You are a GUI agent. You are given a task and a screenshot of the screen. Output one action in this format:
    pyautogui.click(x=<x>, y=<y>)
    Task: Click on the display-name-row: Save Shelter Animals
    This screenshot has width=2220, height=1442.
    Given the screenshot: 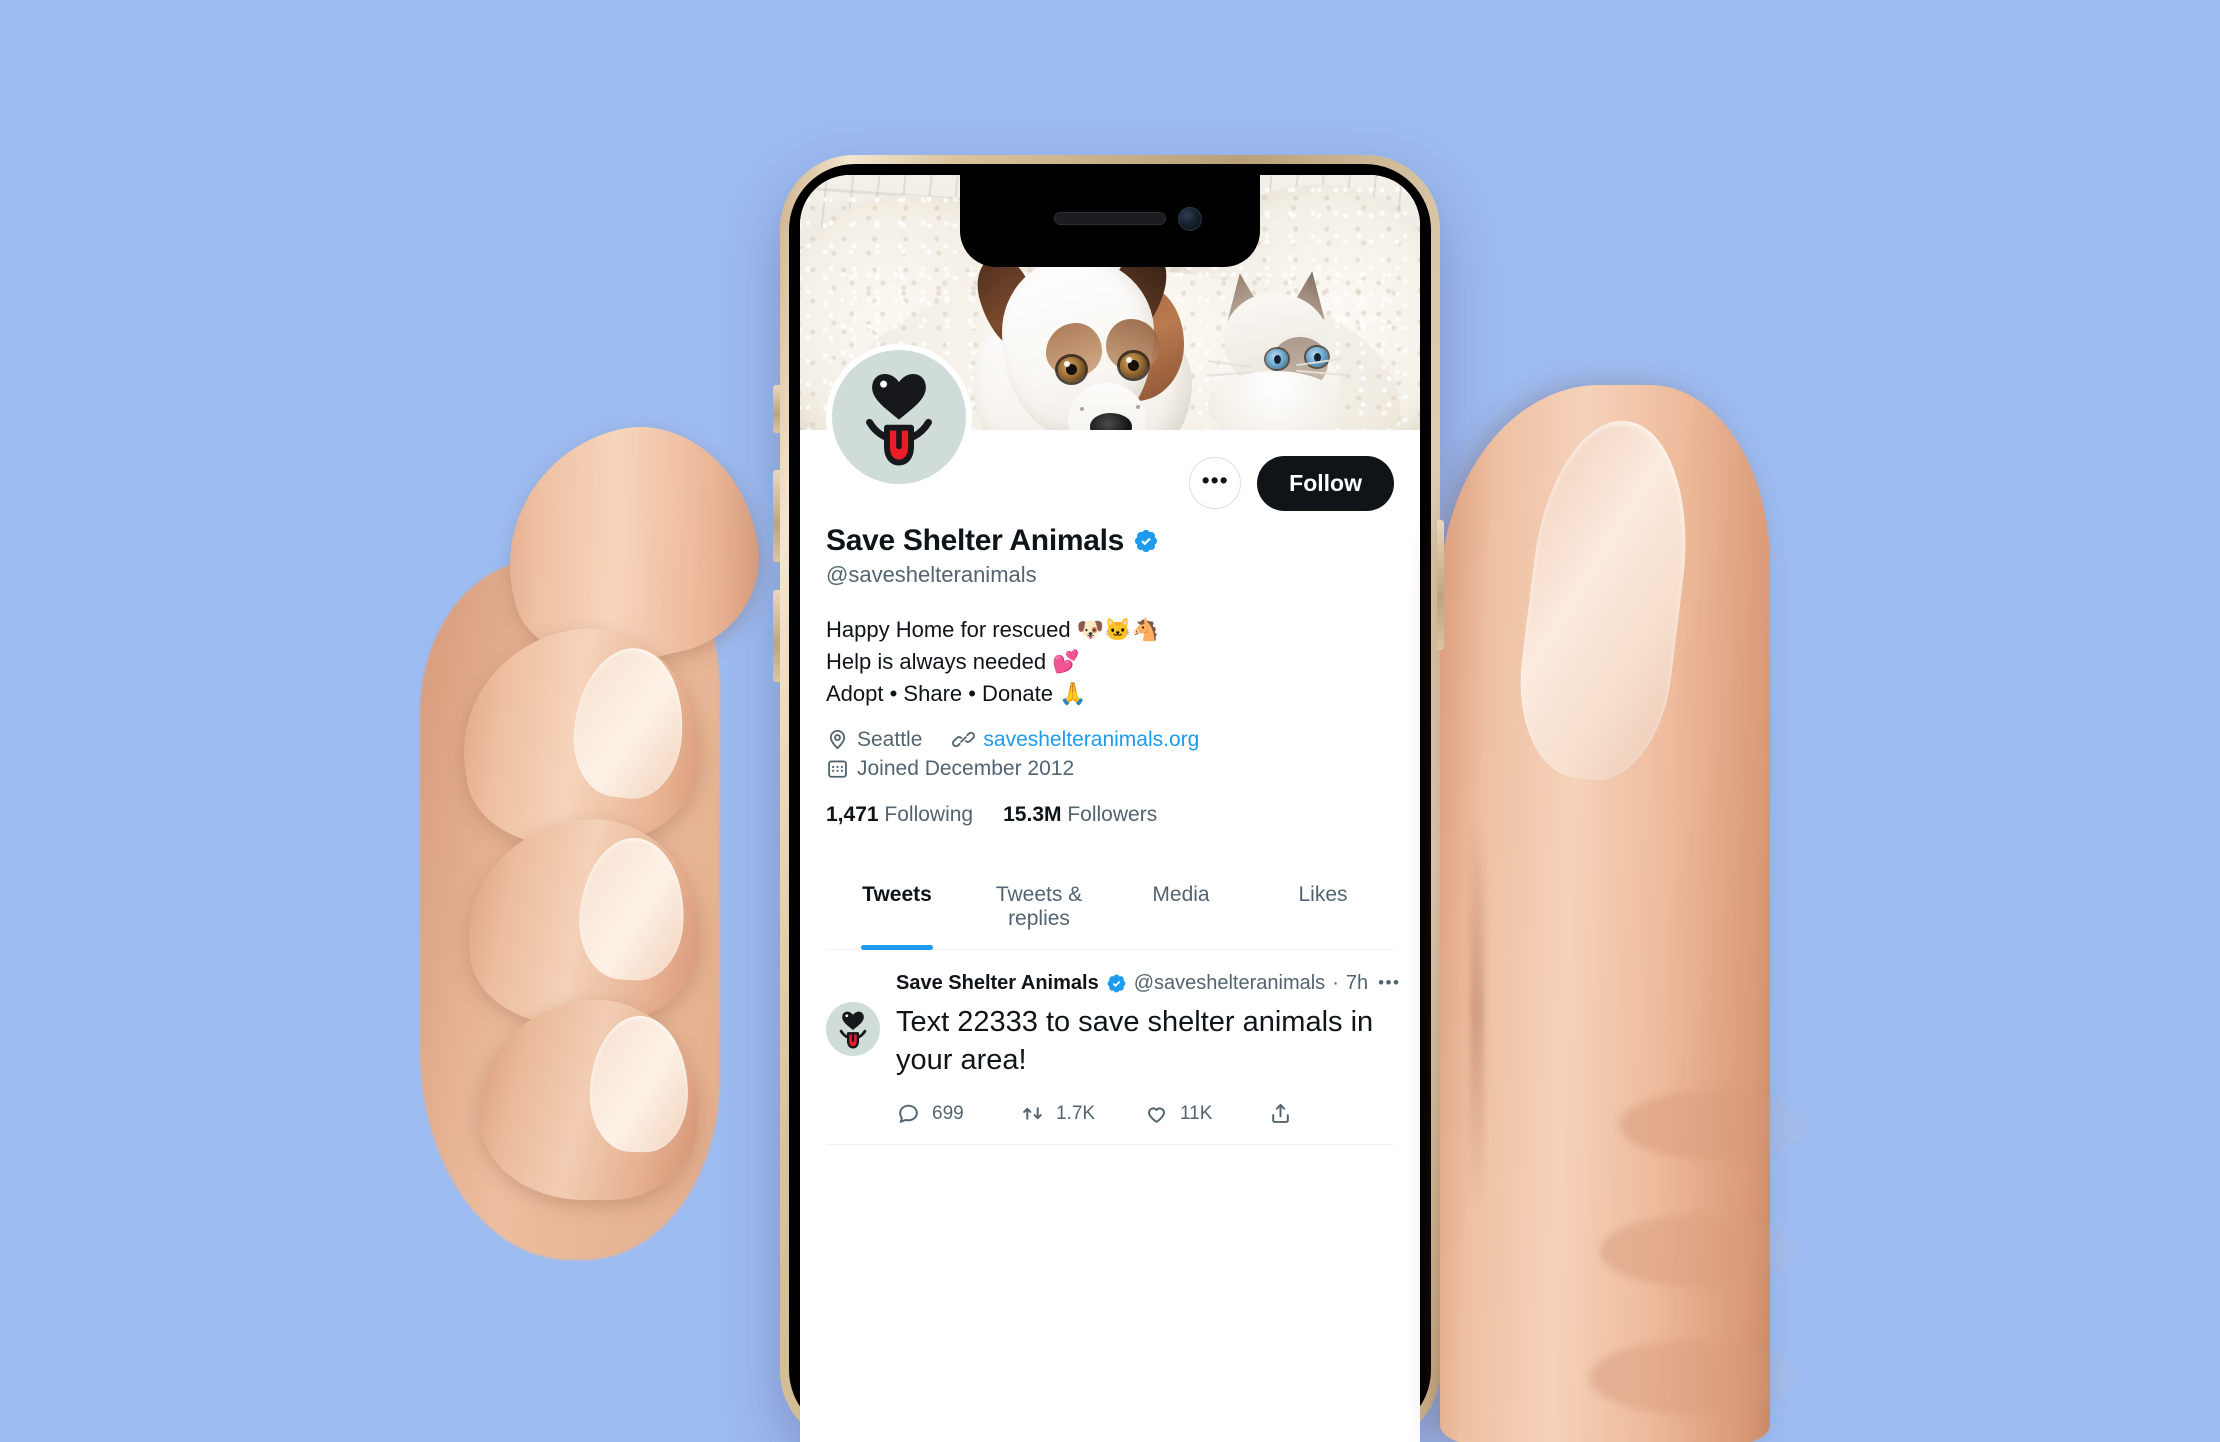 What is the action you would take?
    pyautogui.click(x=1110, y=541)
    